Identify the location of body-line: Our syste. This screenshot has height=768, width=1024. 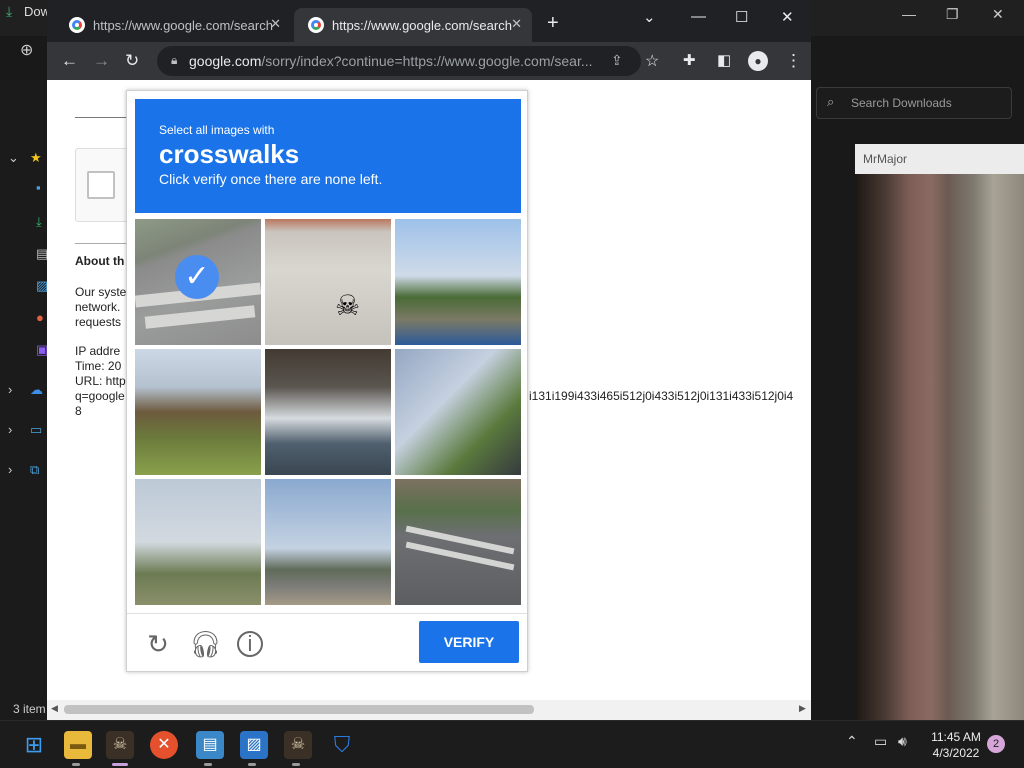
(101, 292).